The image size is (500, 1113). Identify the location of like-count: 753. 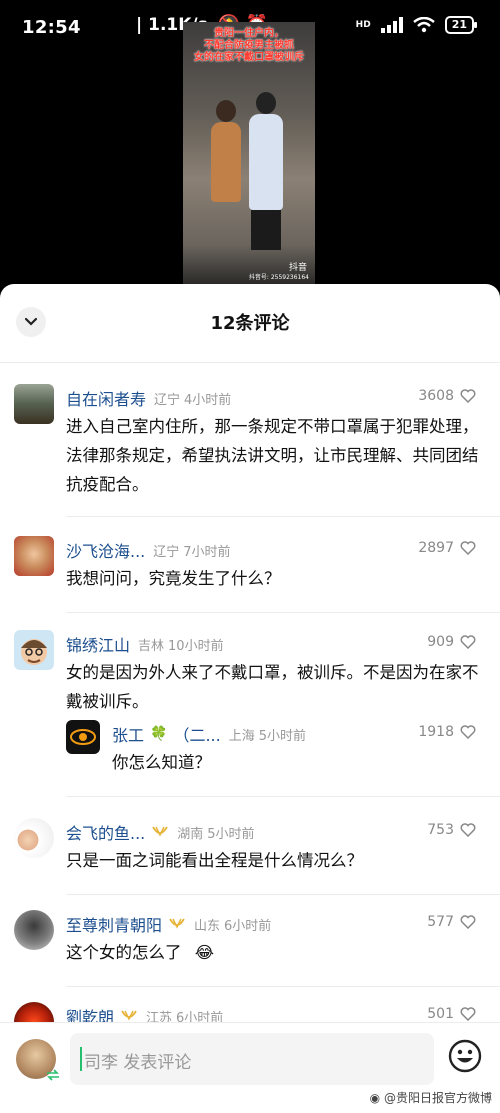
(440, 830).